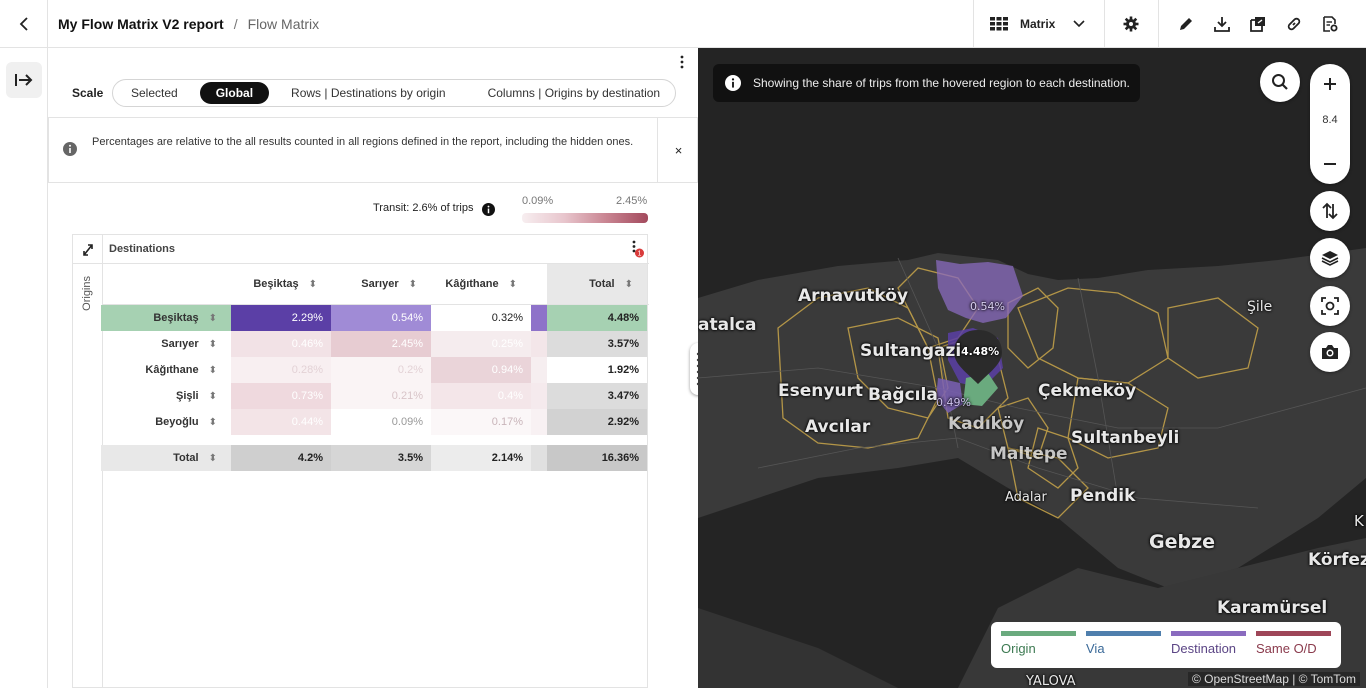  I want to click on map-search-button, so click(1280, 82).